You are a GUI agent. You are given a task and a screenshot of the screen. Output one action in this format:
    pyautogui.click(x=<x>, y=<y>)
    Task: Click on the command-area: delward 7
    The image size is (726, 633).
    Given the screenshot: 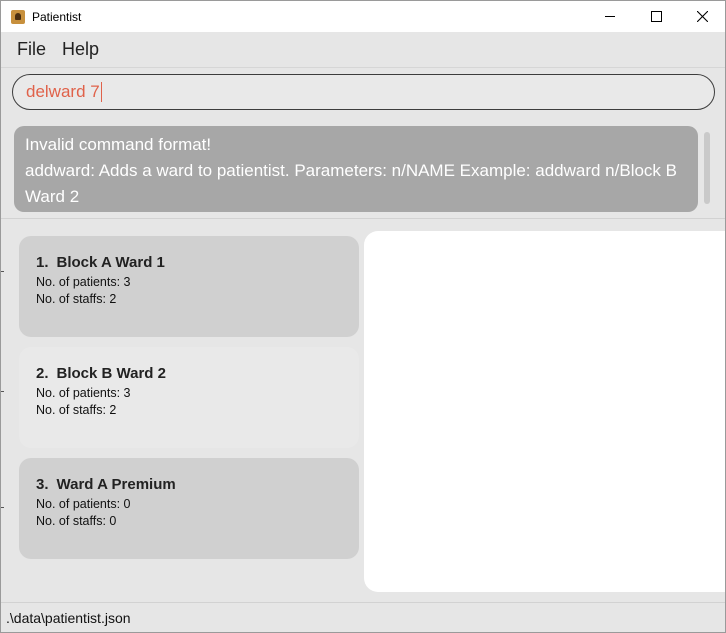 What is the action you would take?
    pyautogui.click(x=363, y=92)
    